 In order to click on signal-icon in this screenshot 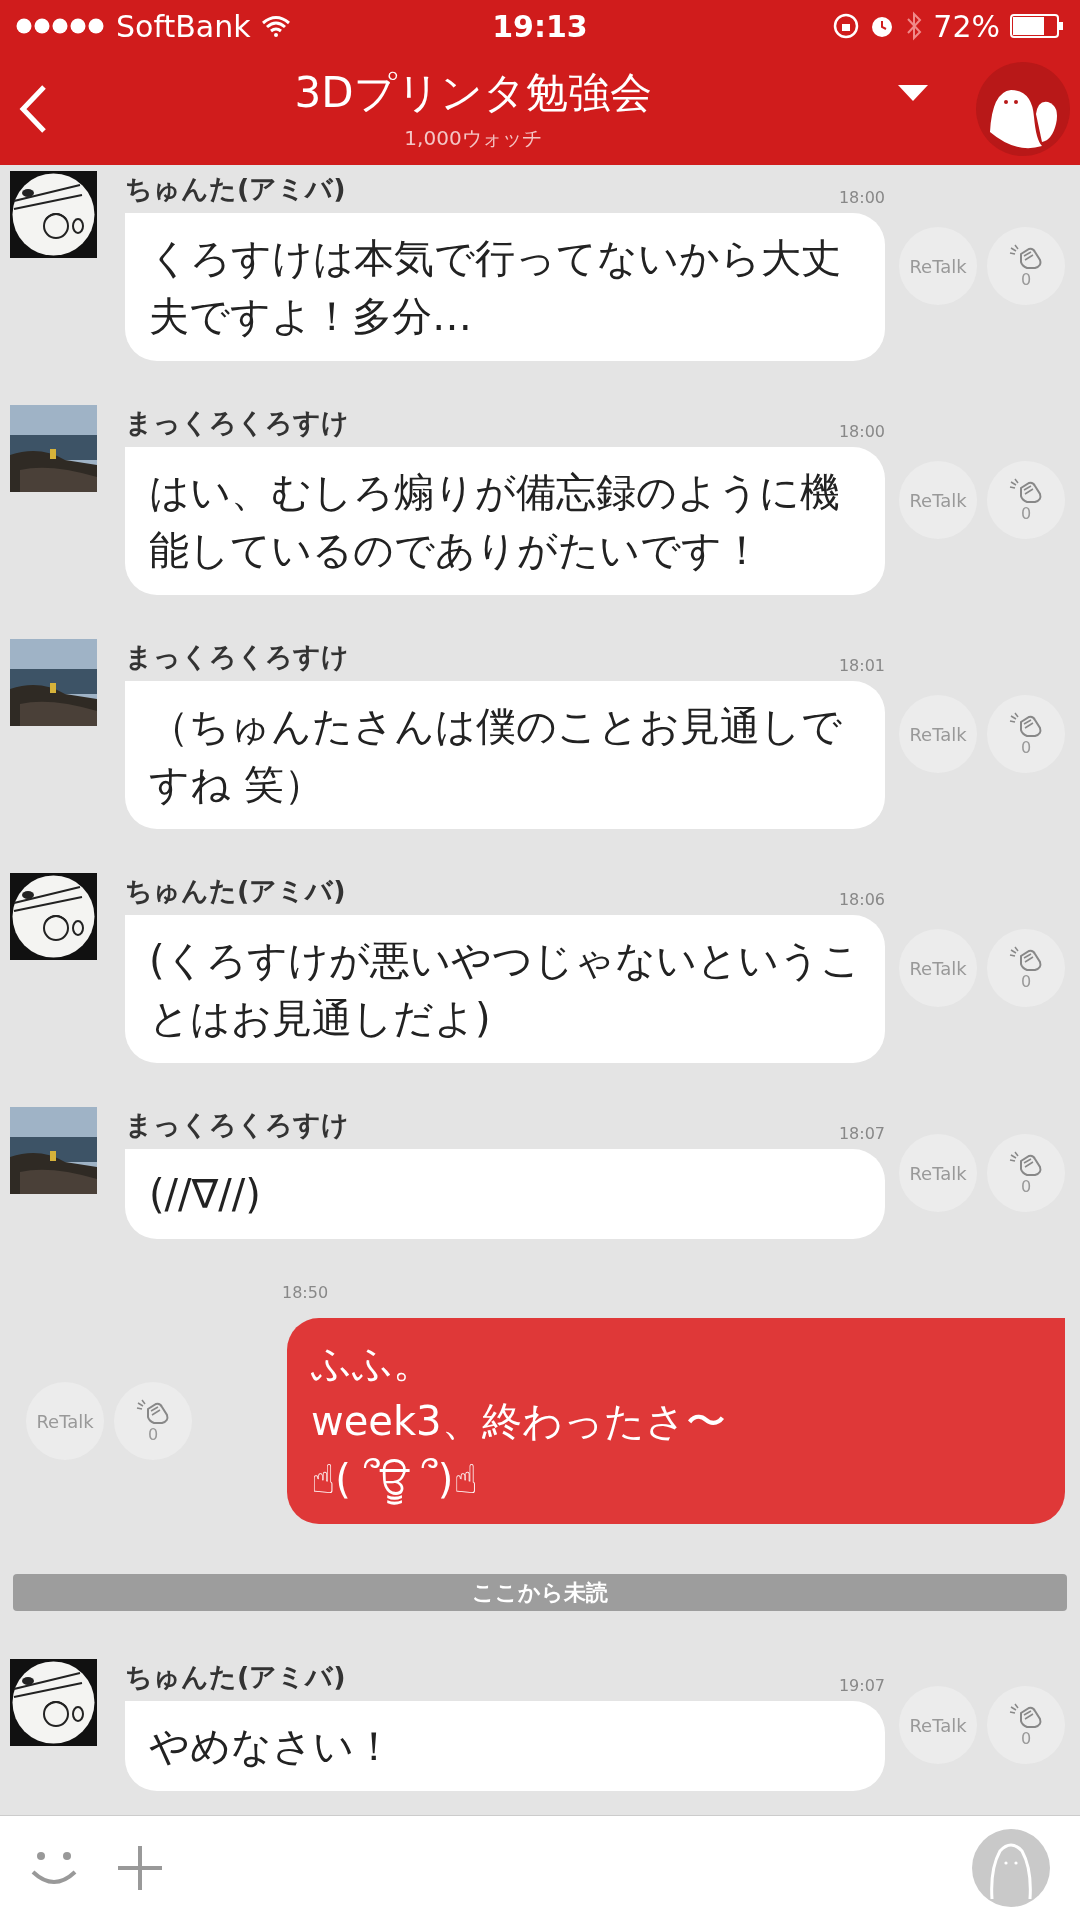, I will do `click(61, 26)`.